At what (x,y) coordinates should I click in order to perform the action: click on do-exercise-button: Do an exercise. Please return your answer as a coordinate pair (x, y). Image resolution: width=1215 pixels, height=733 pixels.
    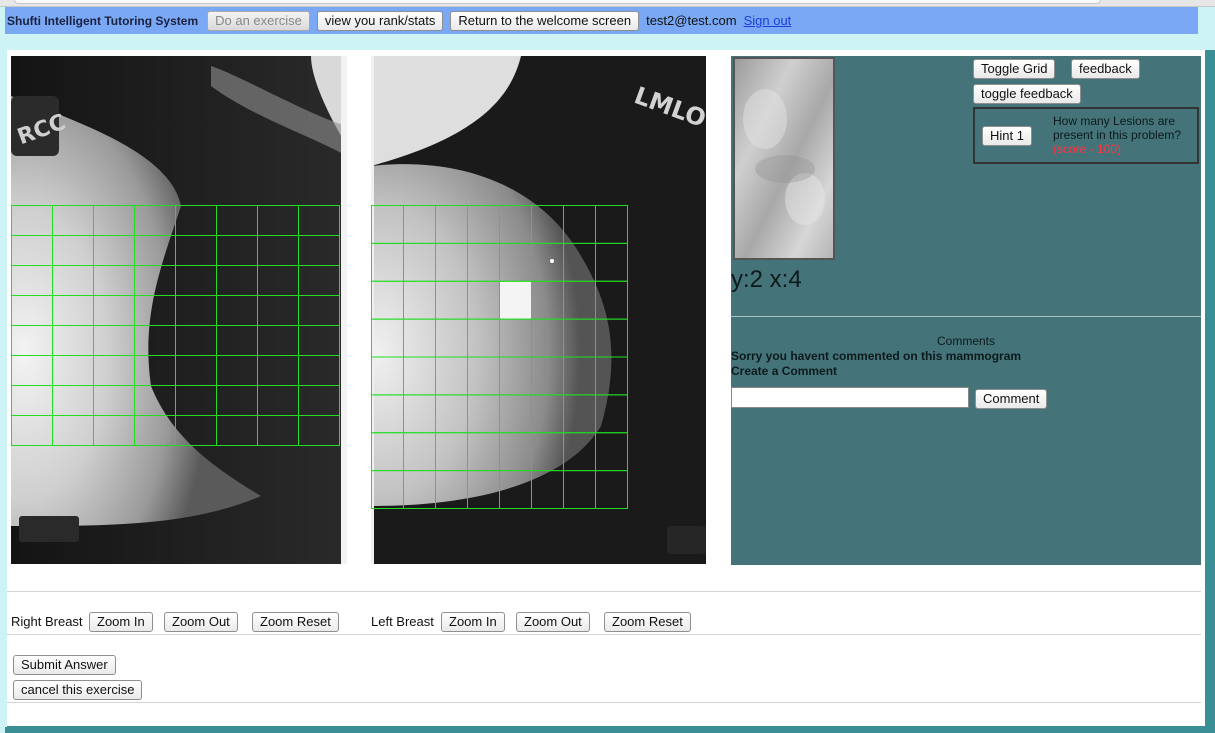
    Looking at the image, I should click on (258, 20).